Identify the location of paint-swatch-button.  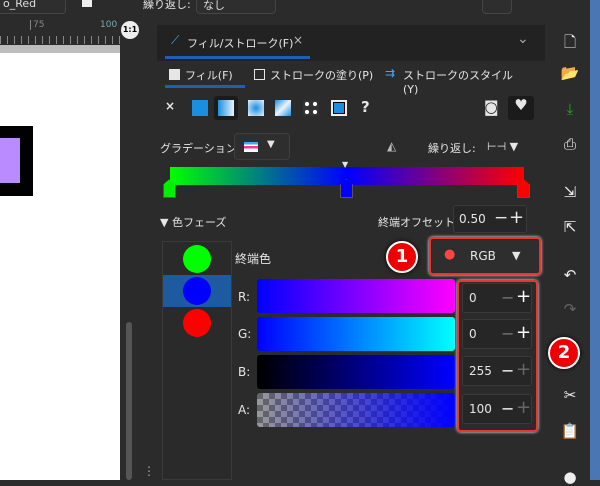
(339, 108).